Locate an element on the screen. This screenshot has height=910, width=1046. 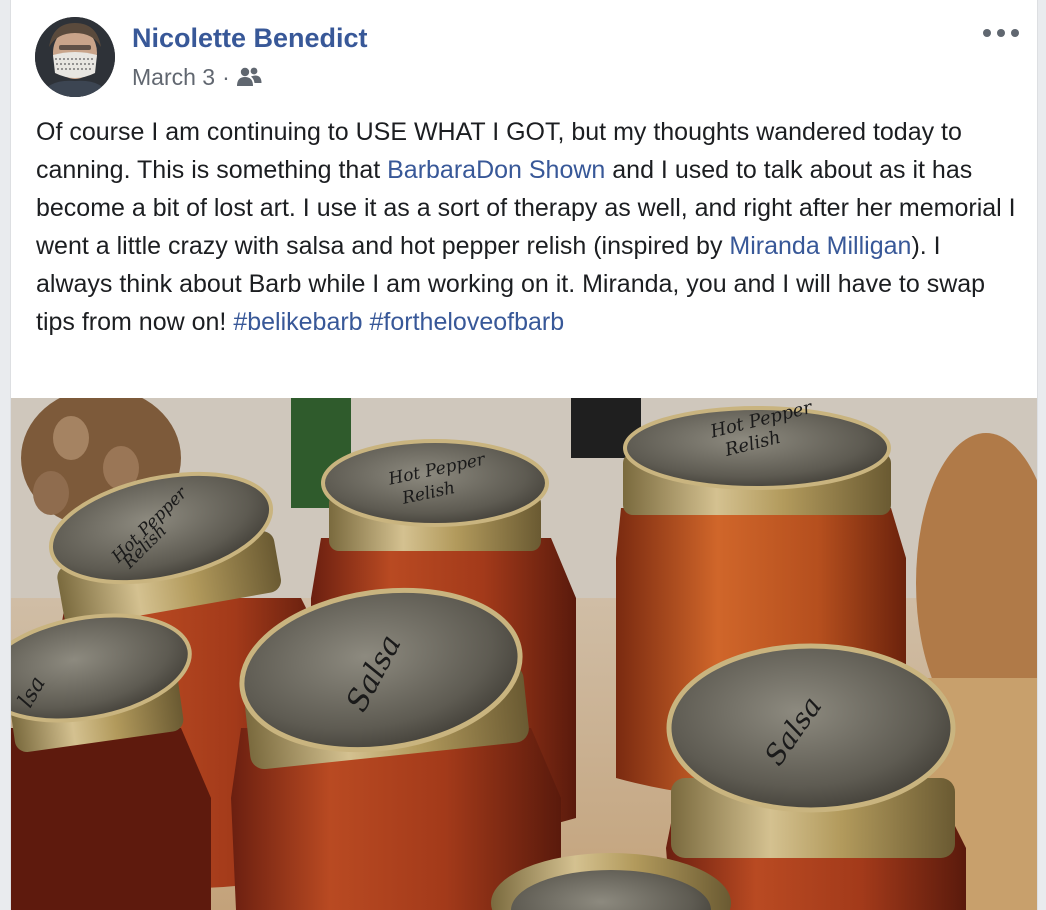
jar-salsa-right: Salsa is located at coordinates (816, 776).